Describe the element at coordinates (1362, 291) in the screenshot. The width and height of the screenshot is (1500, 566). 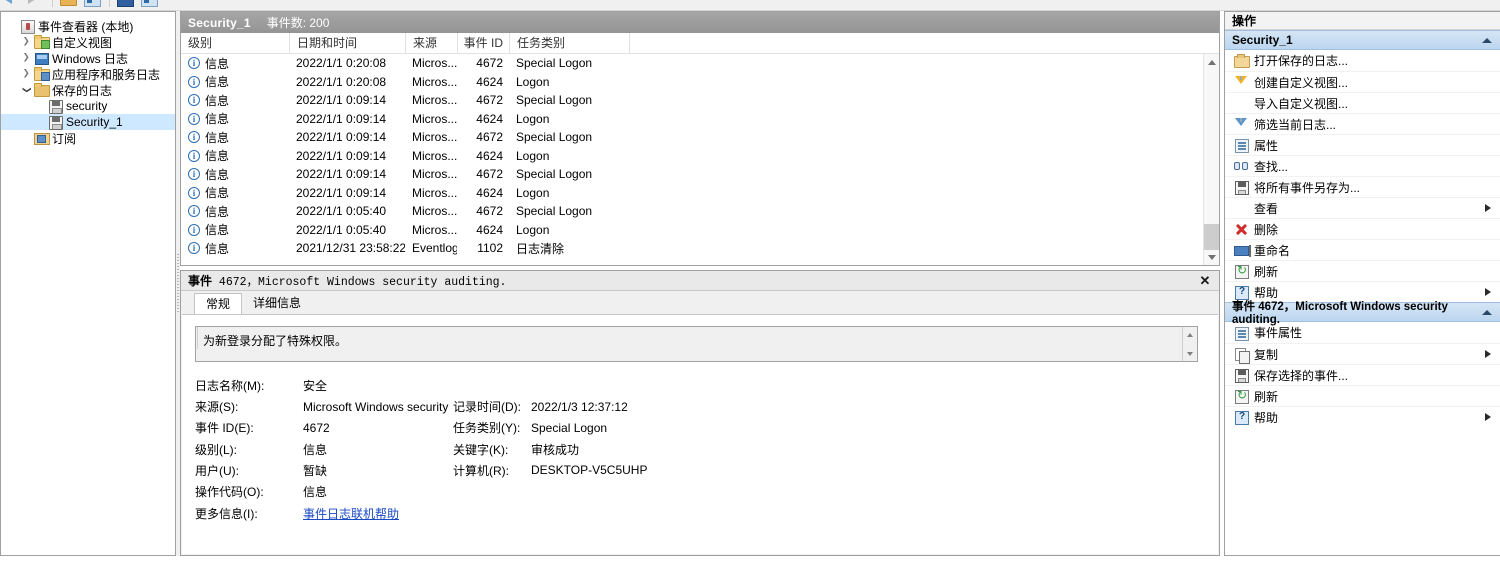
I see `action-item-0-11: 帮助` at that location.